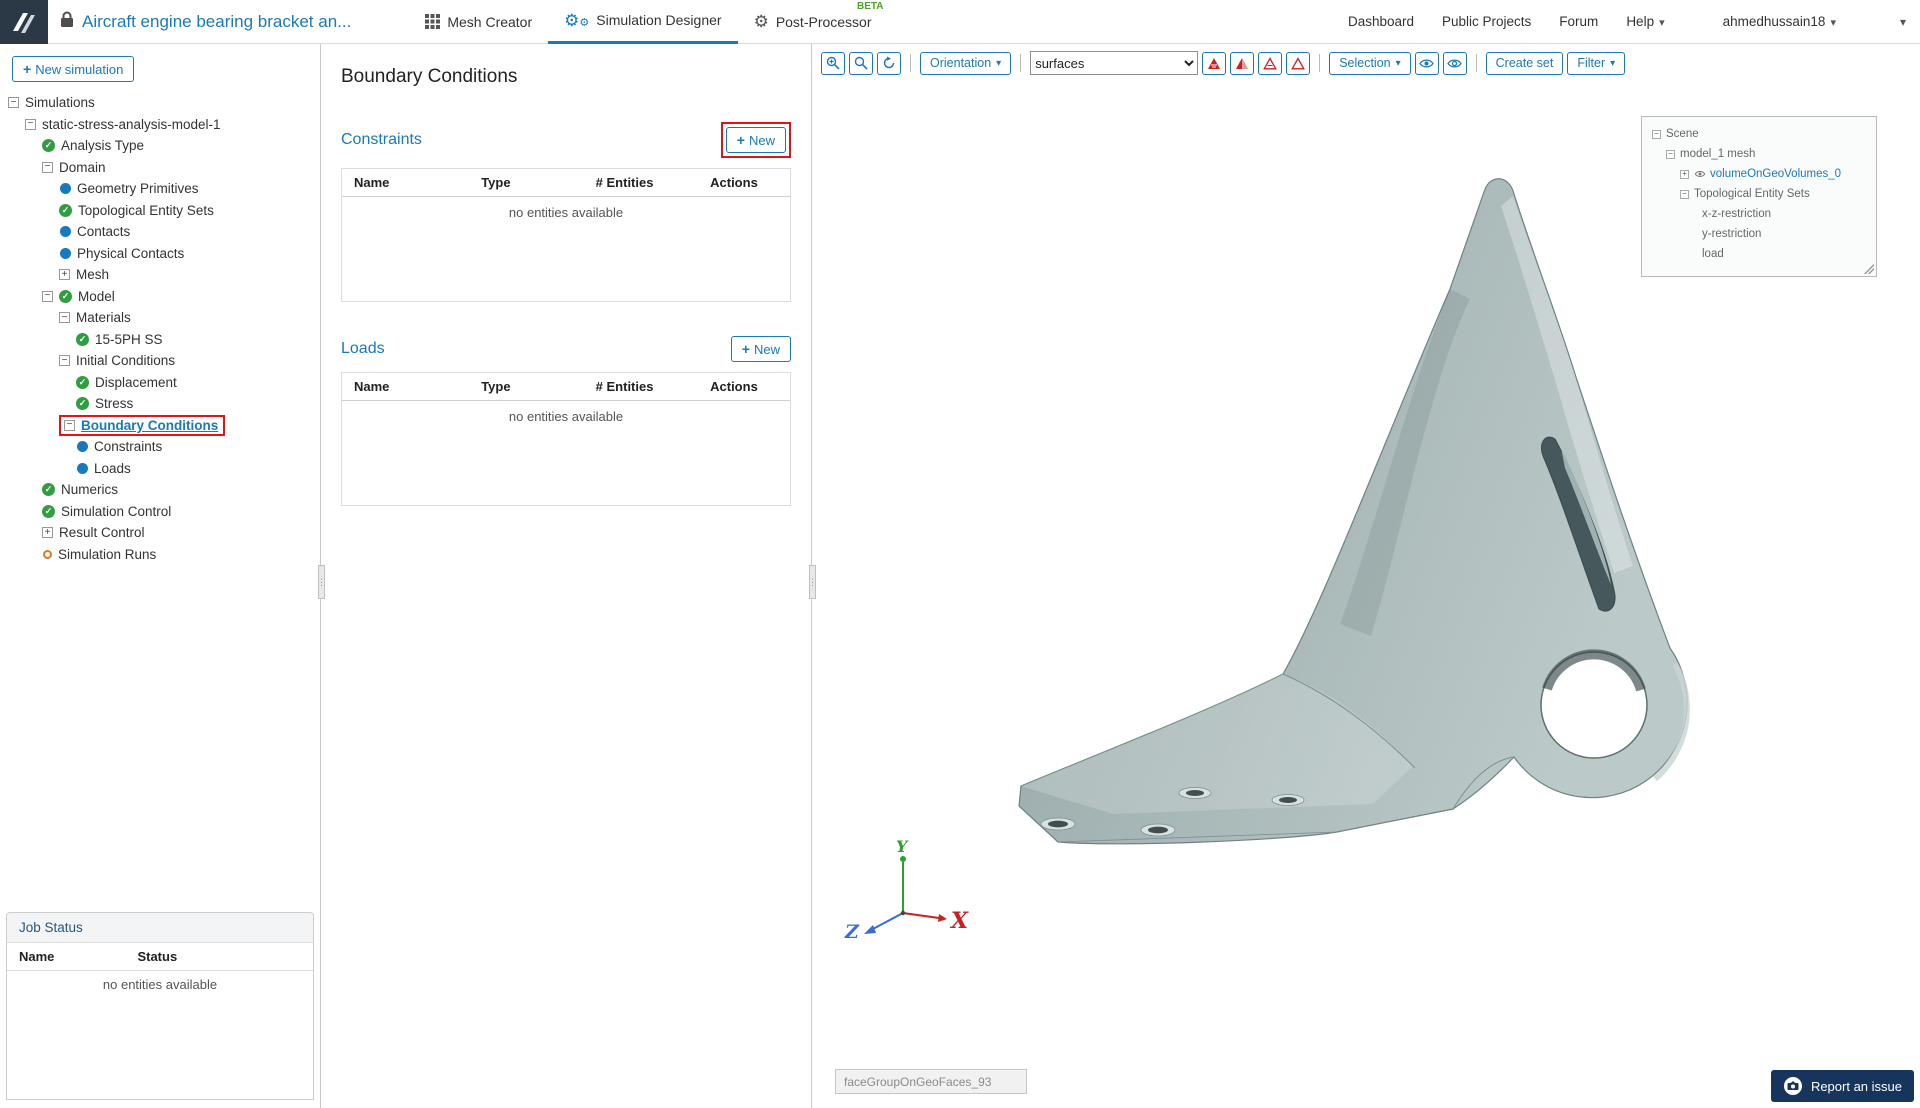  What do you see at coordinates (1759, 234) in the screenshot?
I see `scene-item-y-restriction: y-restriction` at bounding box center [1759, 234].